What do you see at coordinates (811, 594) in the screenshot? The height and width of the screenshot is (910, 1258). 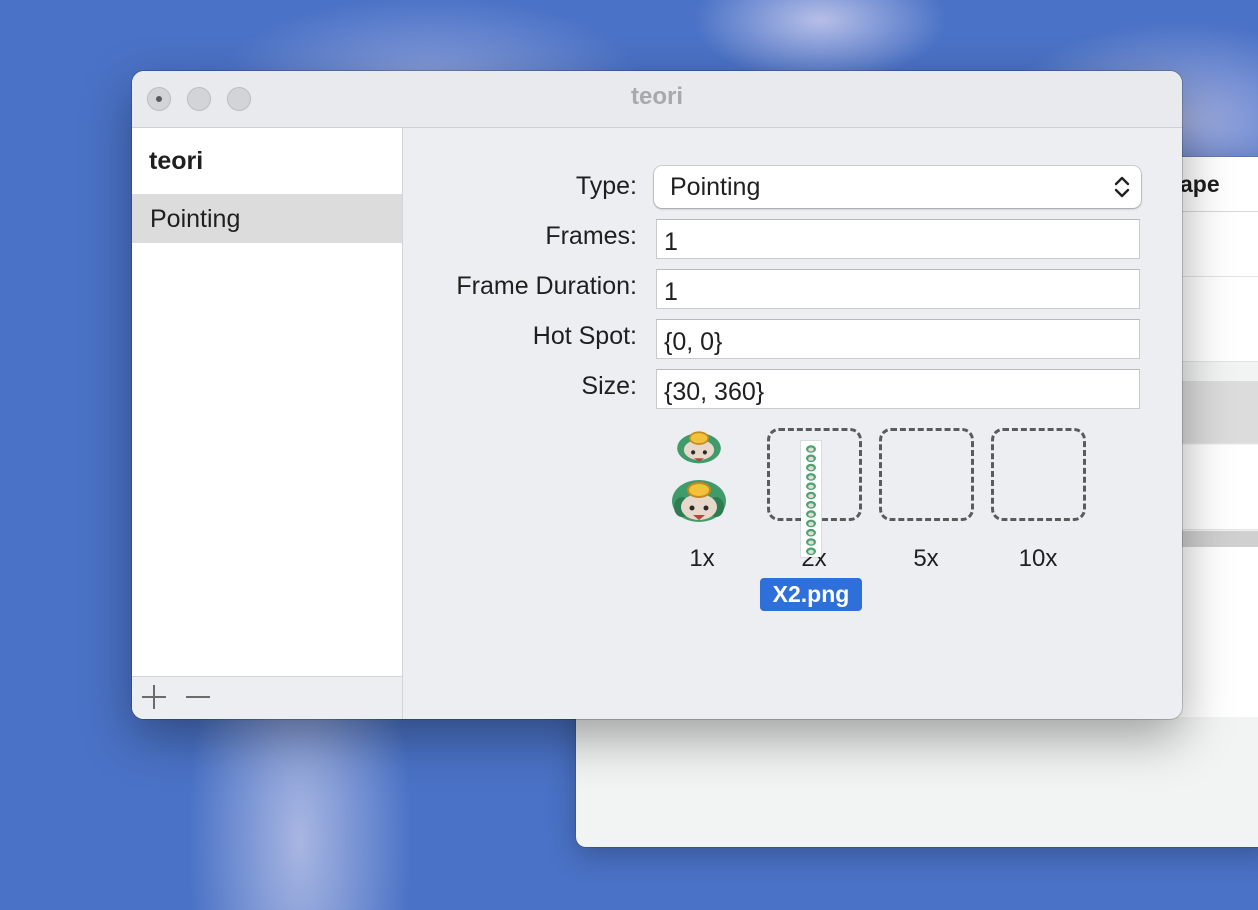 I see `dragged-filename-badge: X2.png` at bounding box center [811, 594].